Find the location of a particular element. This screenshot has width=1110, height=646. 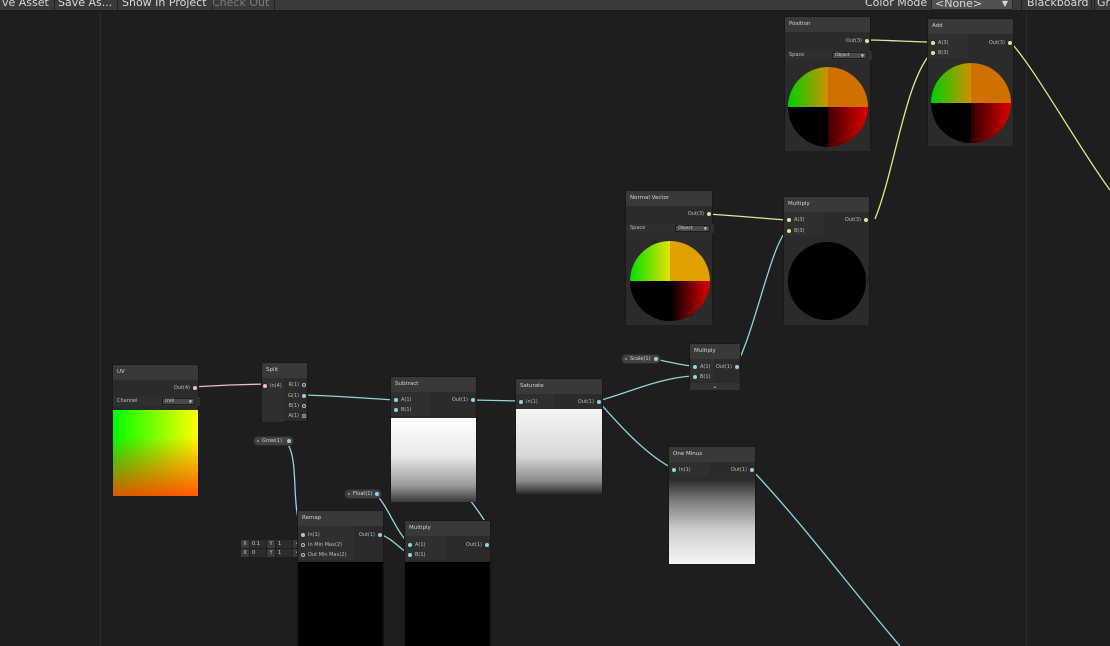

multiply-bottom-a-port: A(1) is located at coordinates (416, 545).